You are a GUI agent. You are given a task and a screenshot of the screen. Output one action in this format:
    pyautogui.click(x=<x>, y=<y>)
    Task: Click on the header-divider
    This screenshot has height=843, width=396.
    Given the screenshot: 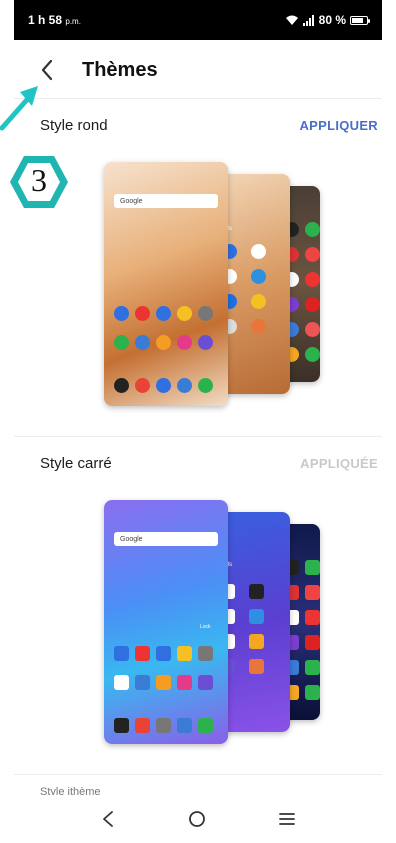 What is the action you would take?
    pyautogui.click(x=198, y=98)
    